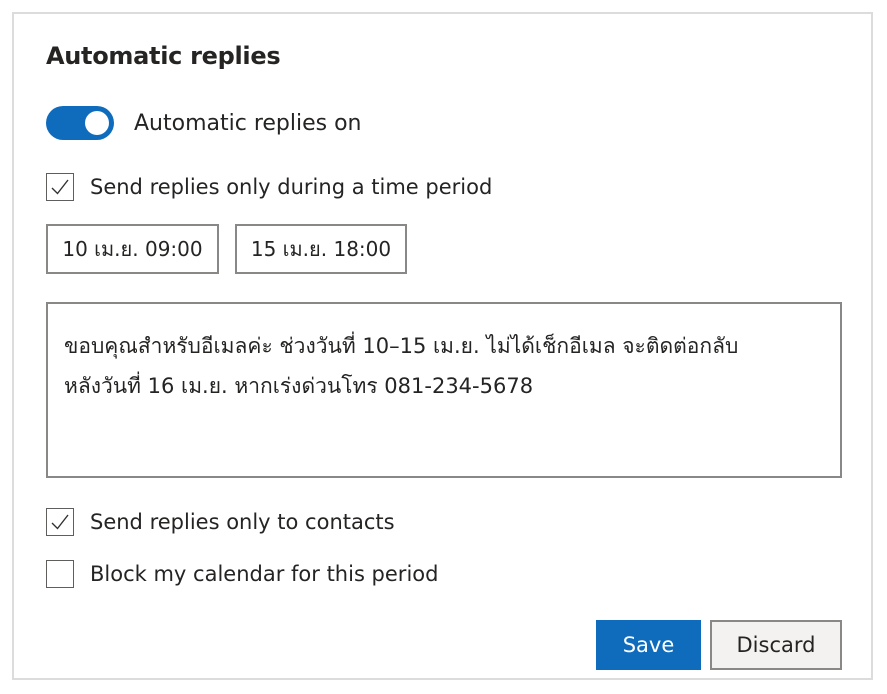 The width and height of the screenshot is (887, 694). Describe the element at coordinates (163, 56) in the screenshot. I see `page-title: Automatic replies` at that location.